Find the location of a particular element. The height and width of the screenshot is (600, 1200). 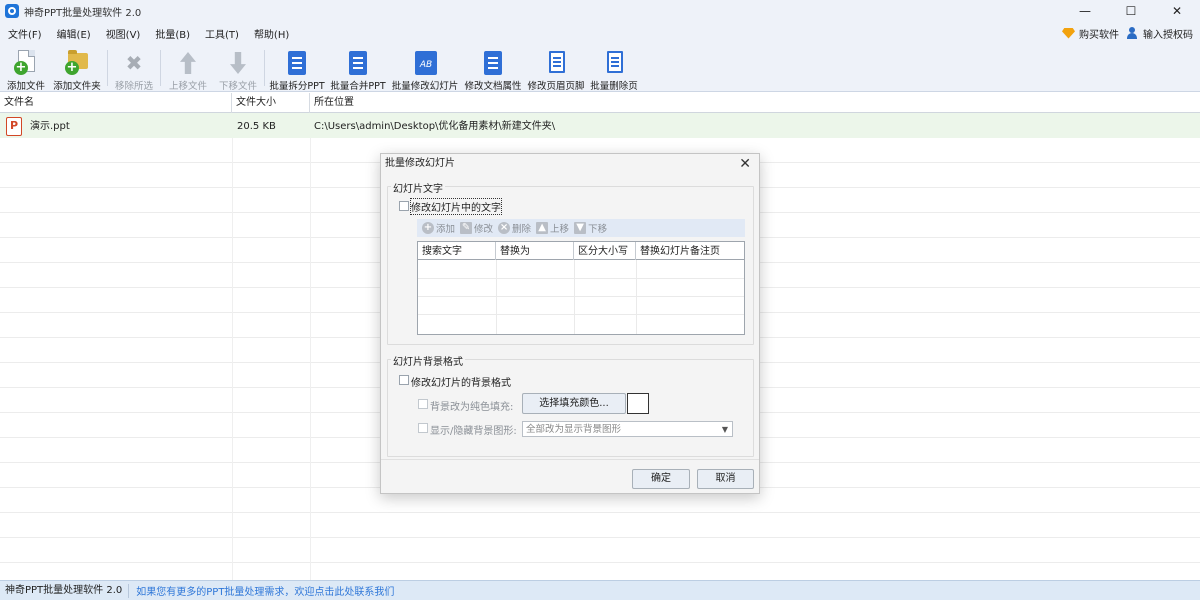

rule-up-label: 上移 is located at coordinates (560, 229).